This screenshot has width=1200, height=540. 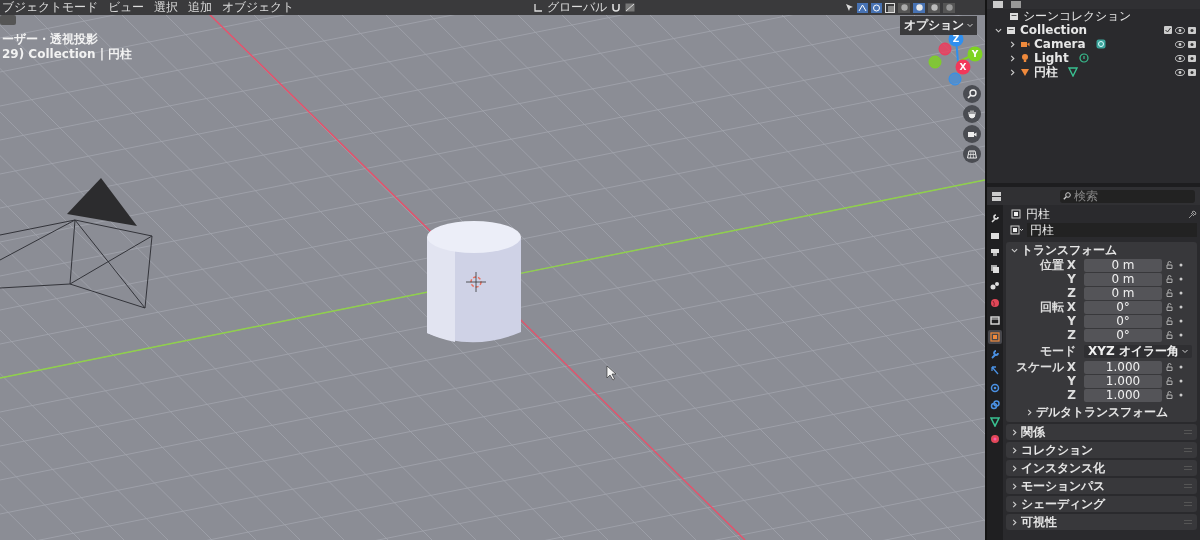 I want to click on panel-header: コレクション, so click(x=1101, y=450).